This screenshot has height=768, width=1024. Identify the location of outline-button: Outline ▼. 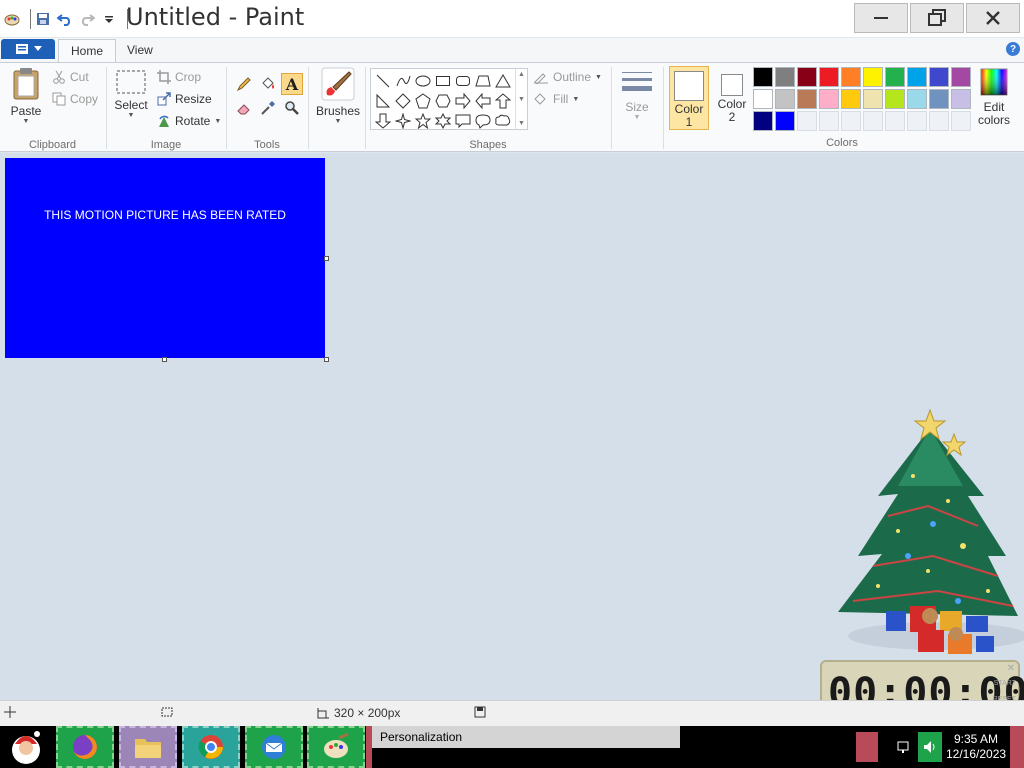
(567, 77).